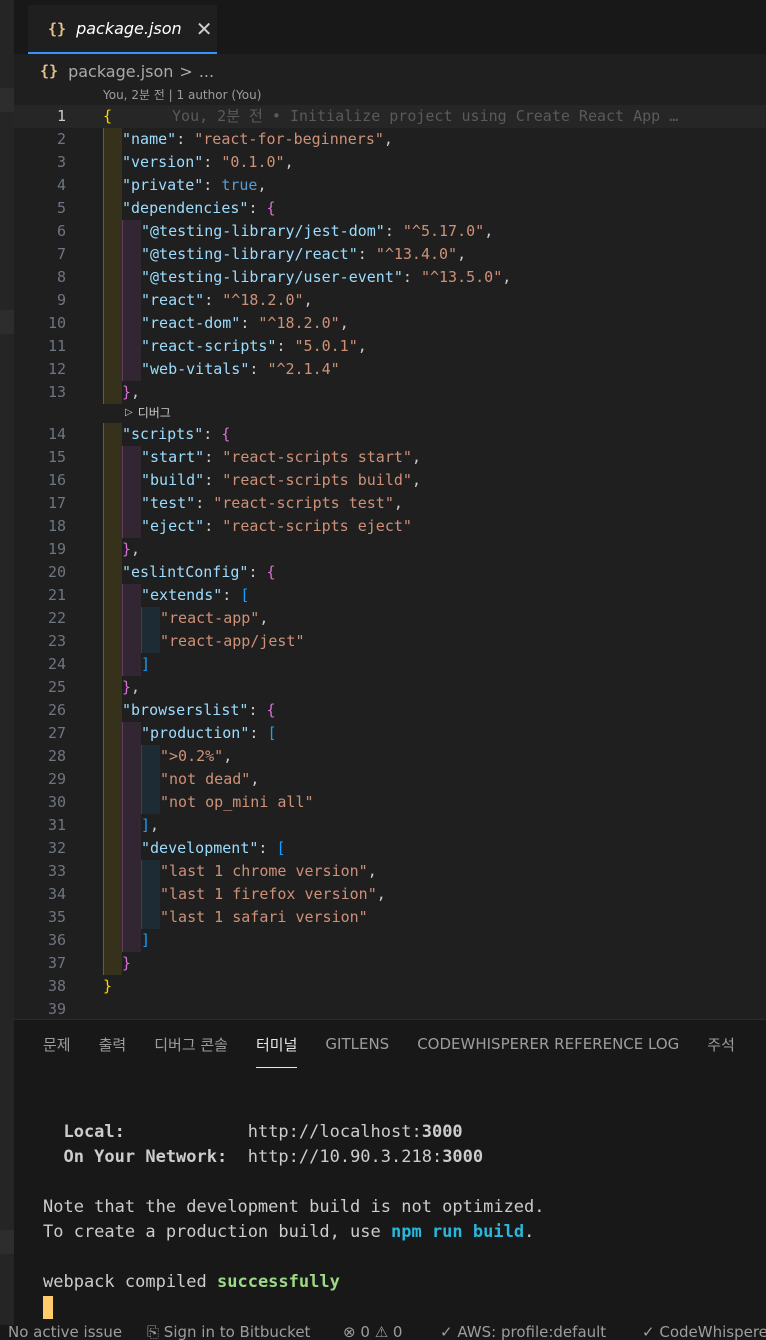 This screenshot has height=1340, width=766. Describe the element at coordinates (40, 392) in the screenshot. I see `line-number: 13` at that location.